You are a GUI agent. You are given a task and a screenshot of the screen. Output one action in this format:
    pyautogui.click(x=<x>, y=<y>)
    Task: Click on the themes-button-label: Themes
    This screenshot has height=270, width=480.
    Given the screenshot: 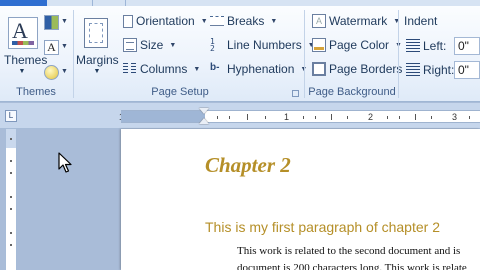 What is the action you would take?
    pyautogui.click(x=25, y=60)
    